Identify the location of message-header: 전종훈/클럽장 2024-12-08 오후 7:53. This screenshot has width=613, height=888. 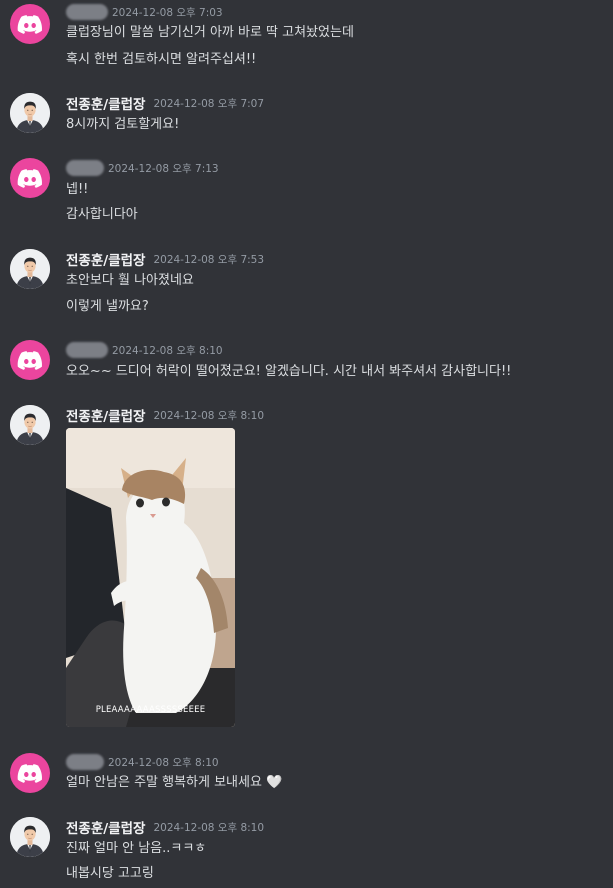
(165, 259).